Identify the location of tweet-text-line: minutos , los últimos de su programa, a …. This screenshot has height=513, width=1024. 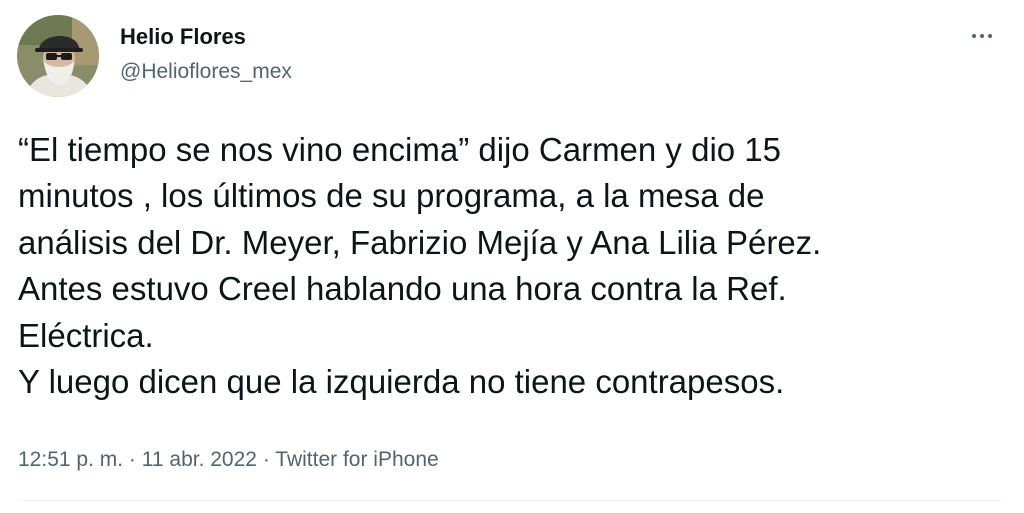
(391, 196).